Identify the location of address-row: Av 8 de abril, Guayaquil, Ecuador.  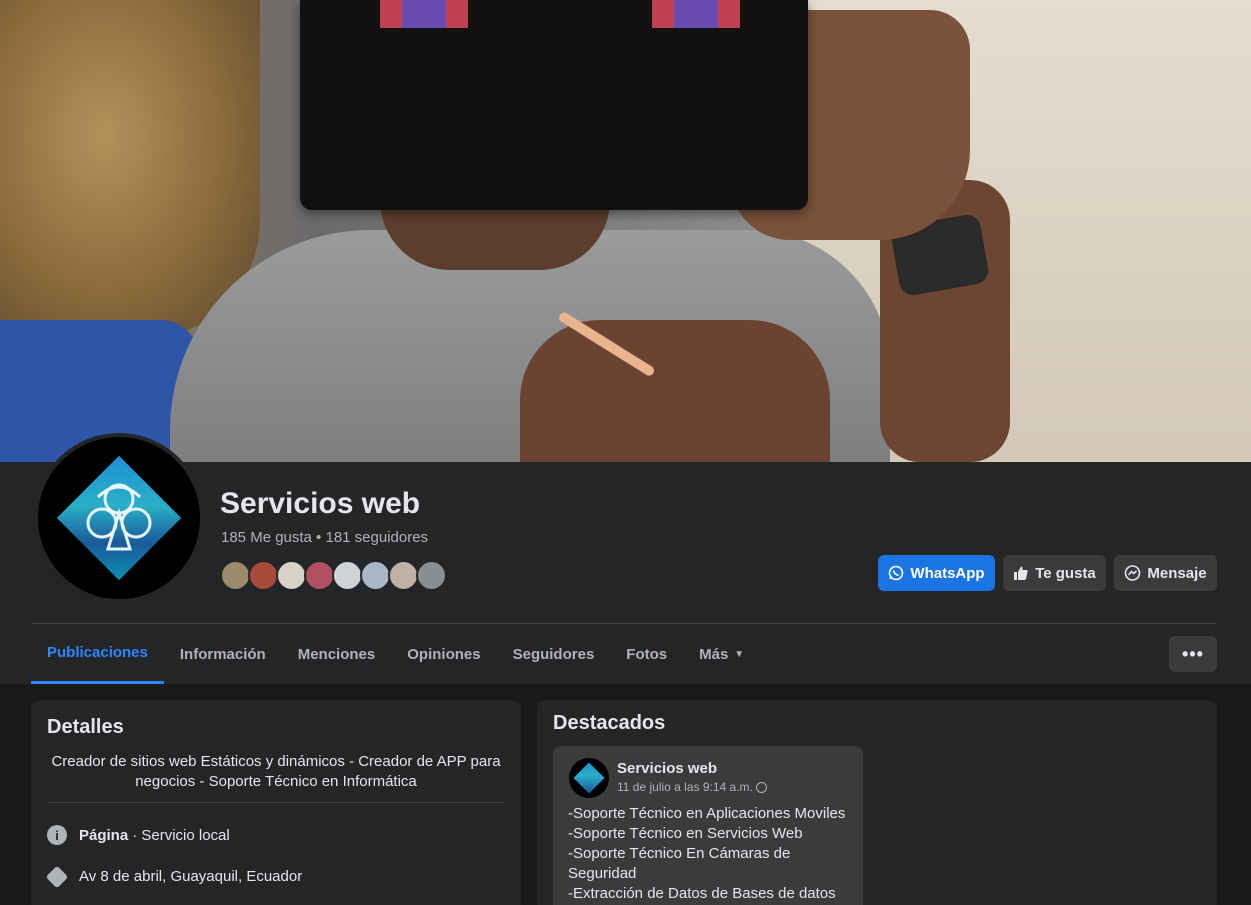
(174, 876).